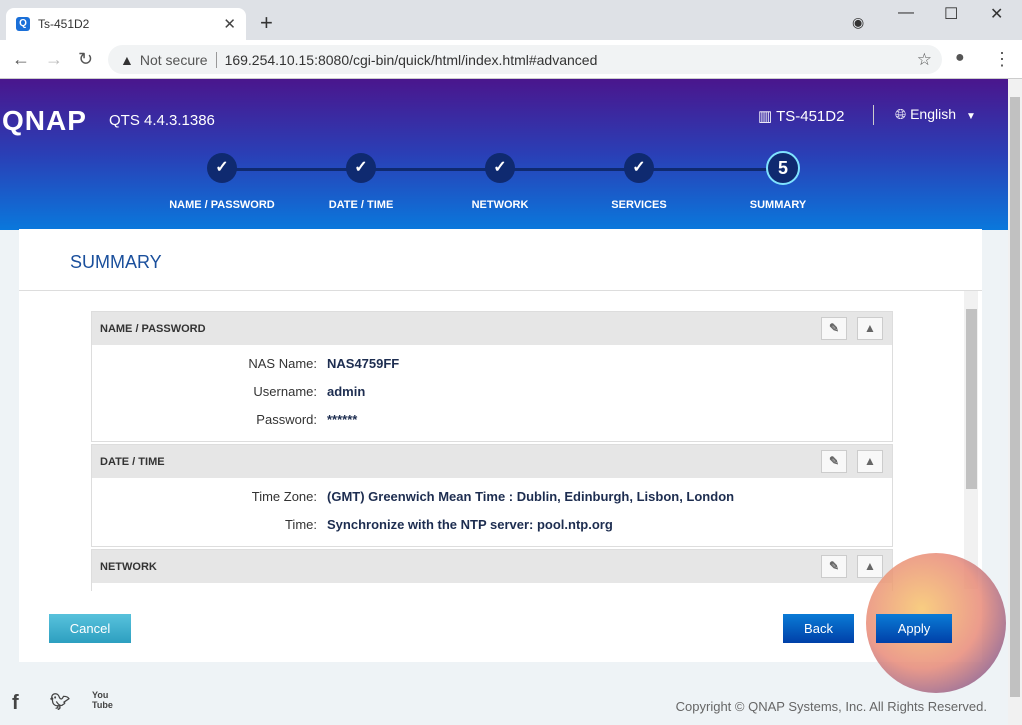  What do you see at coordinates (266, 23) in the screenshot?
I see `new-tab-icon: +` at bounding box center [266, 23].